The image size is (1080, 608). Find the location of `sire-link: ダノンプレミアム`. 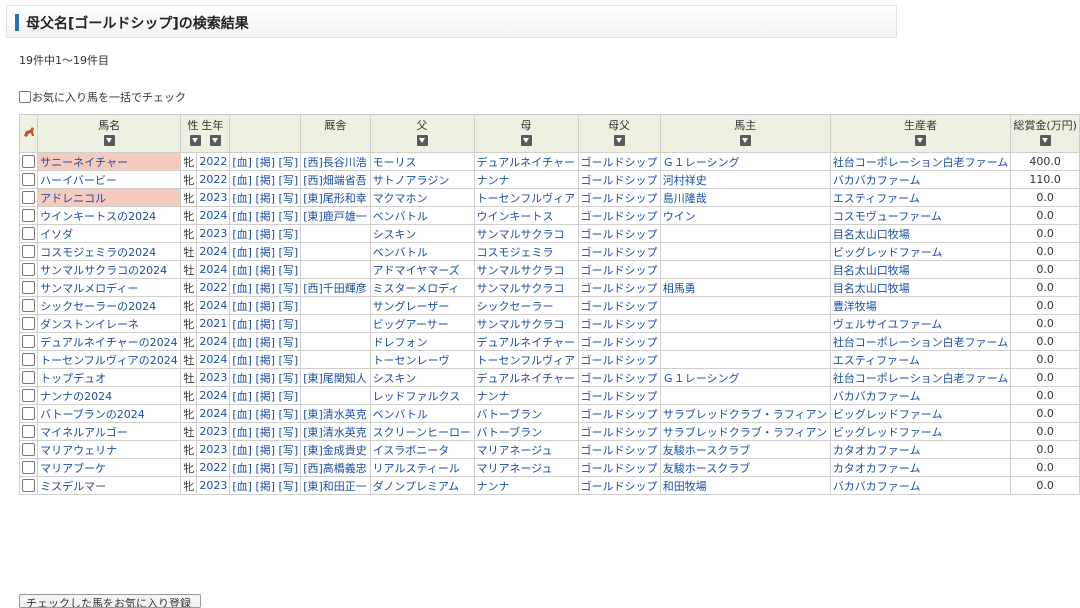

sire-link: ダノンプレミアム is located at coordinates (422, 485).